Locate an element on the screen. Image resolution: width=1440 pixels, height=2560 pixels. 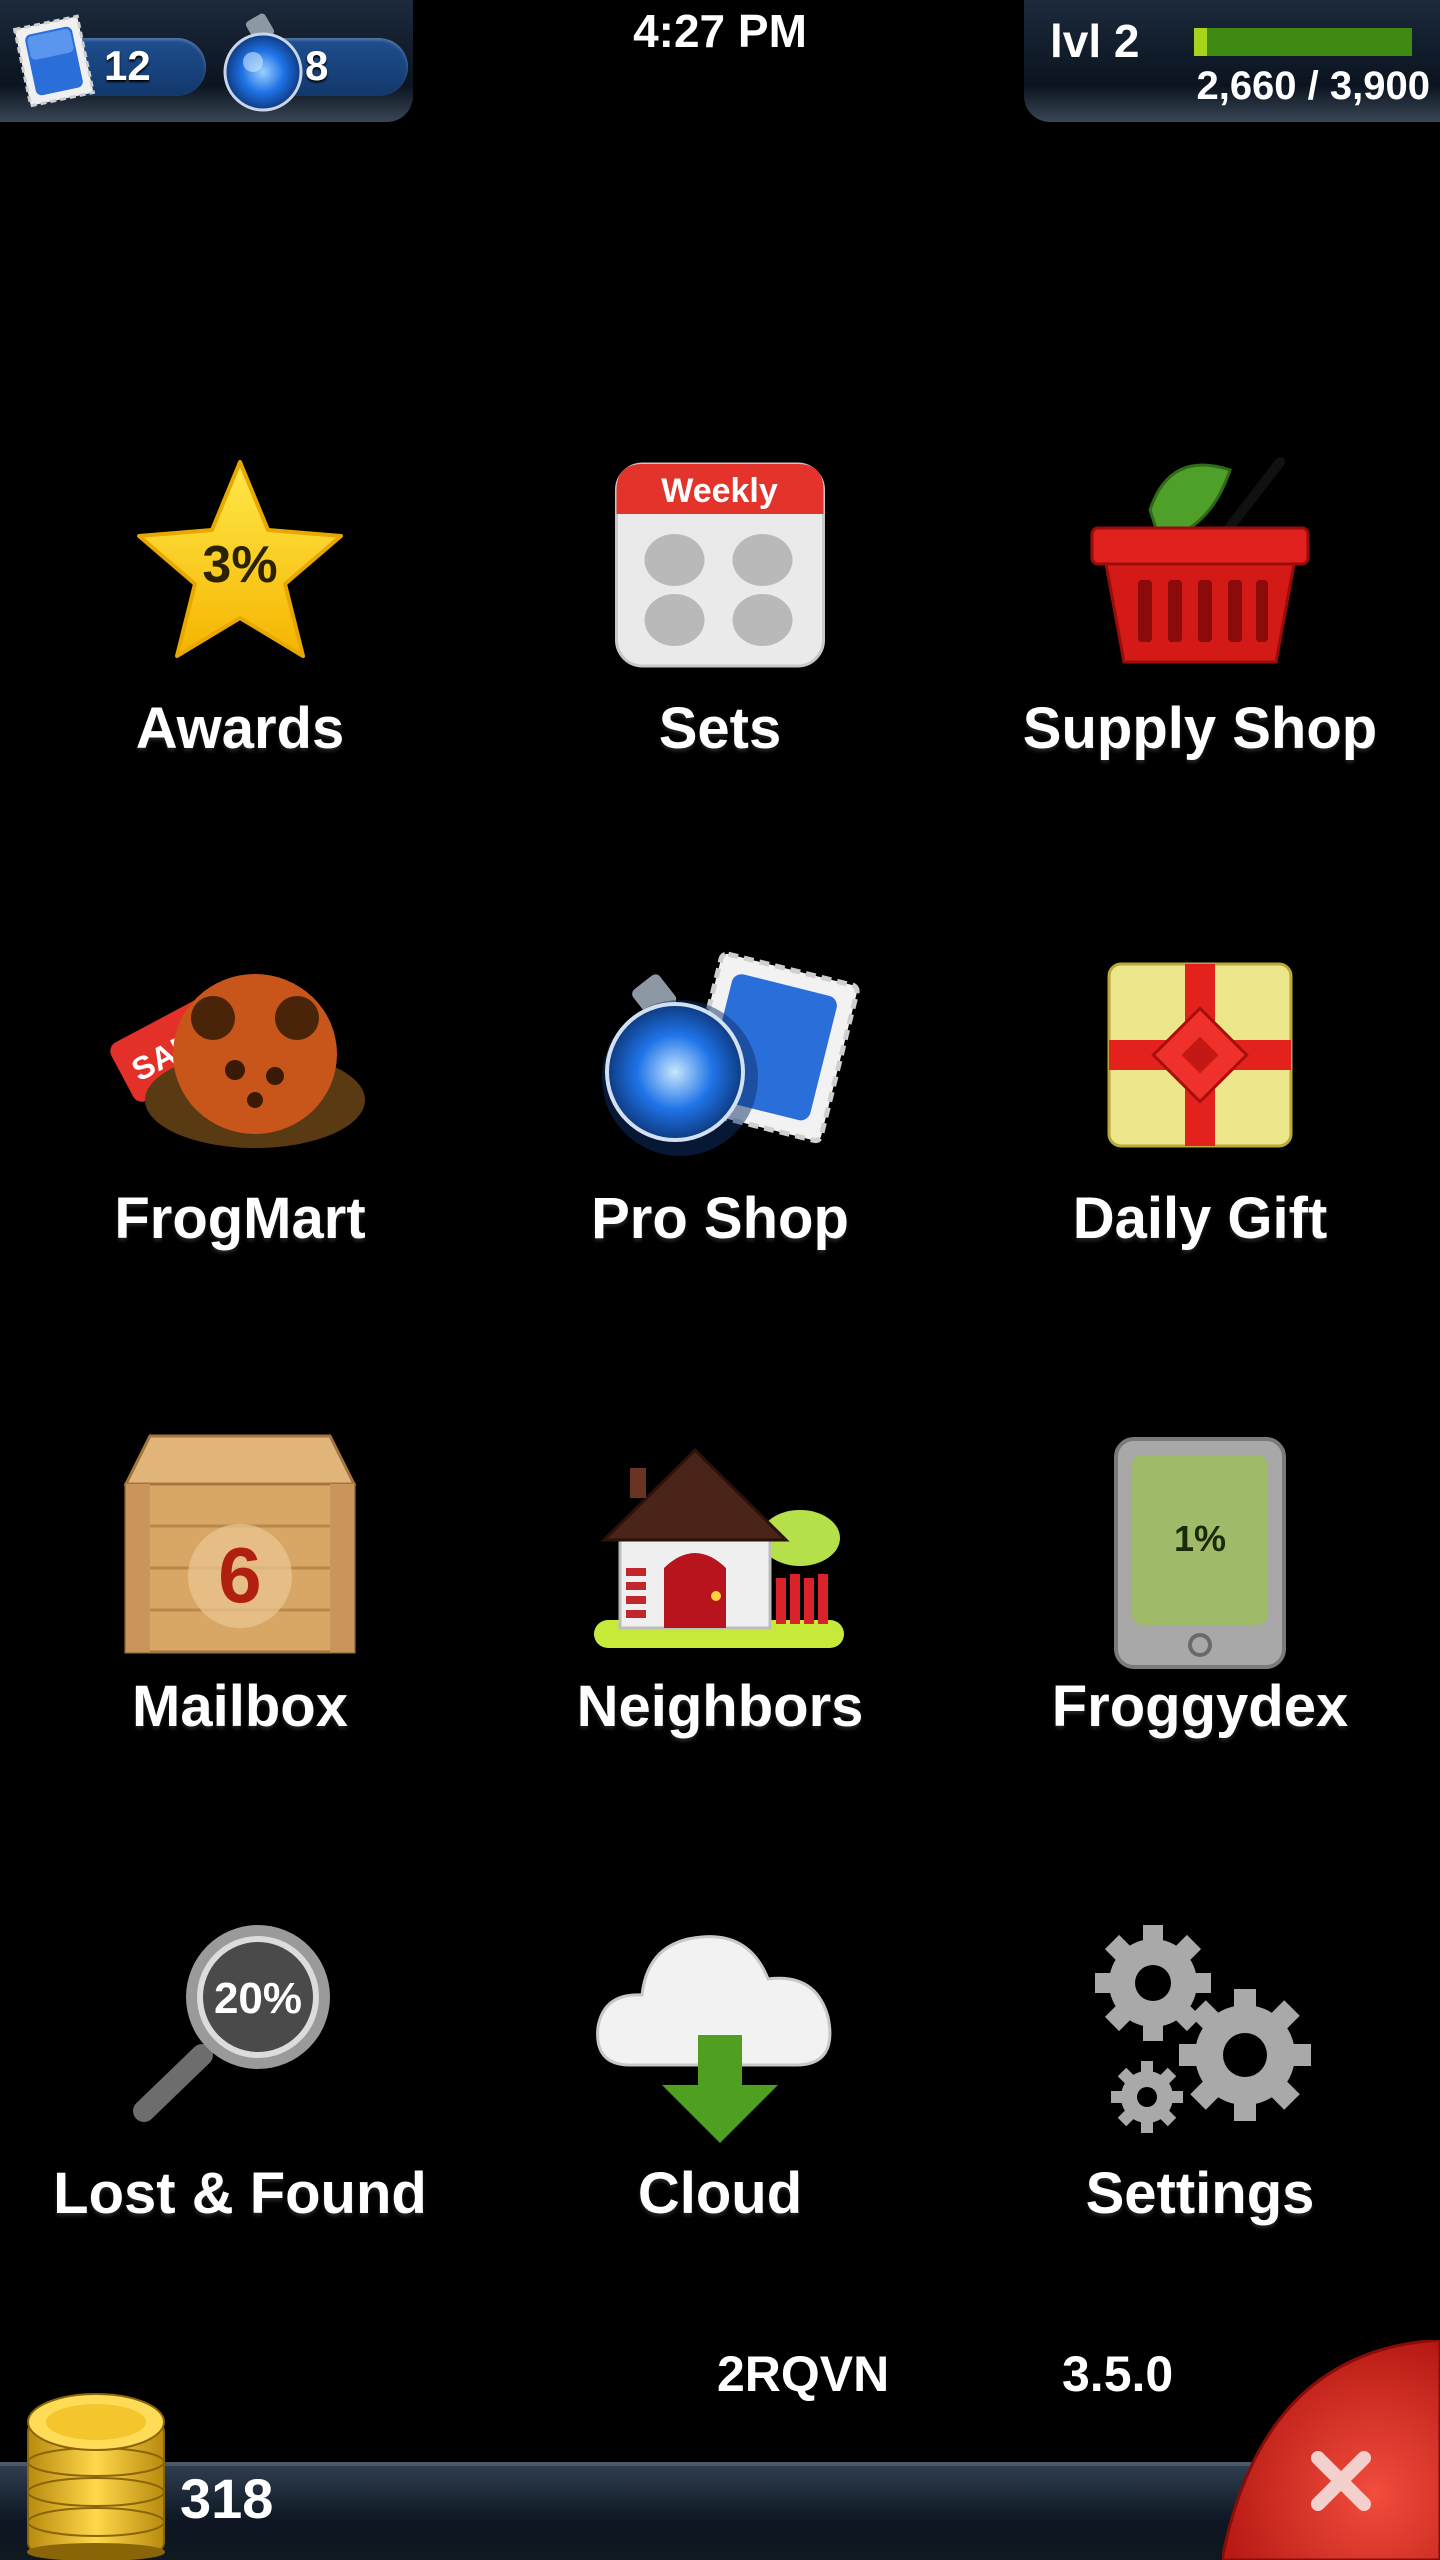
menu-item-sets: Weekly Sets is located at coordinates (720, 600).